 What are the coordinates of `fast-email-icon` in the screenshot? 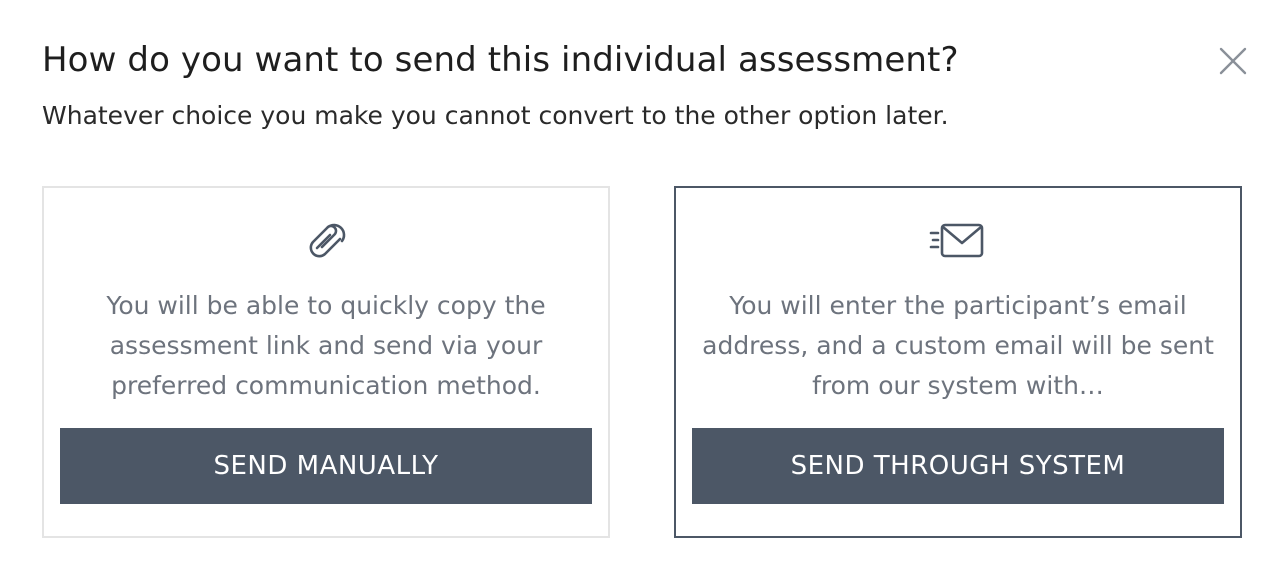 It's located at (956, 240).